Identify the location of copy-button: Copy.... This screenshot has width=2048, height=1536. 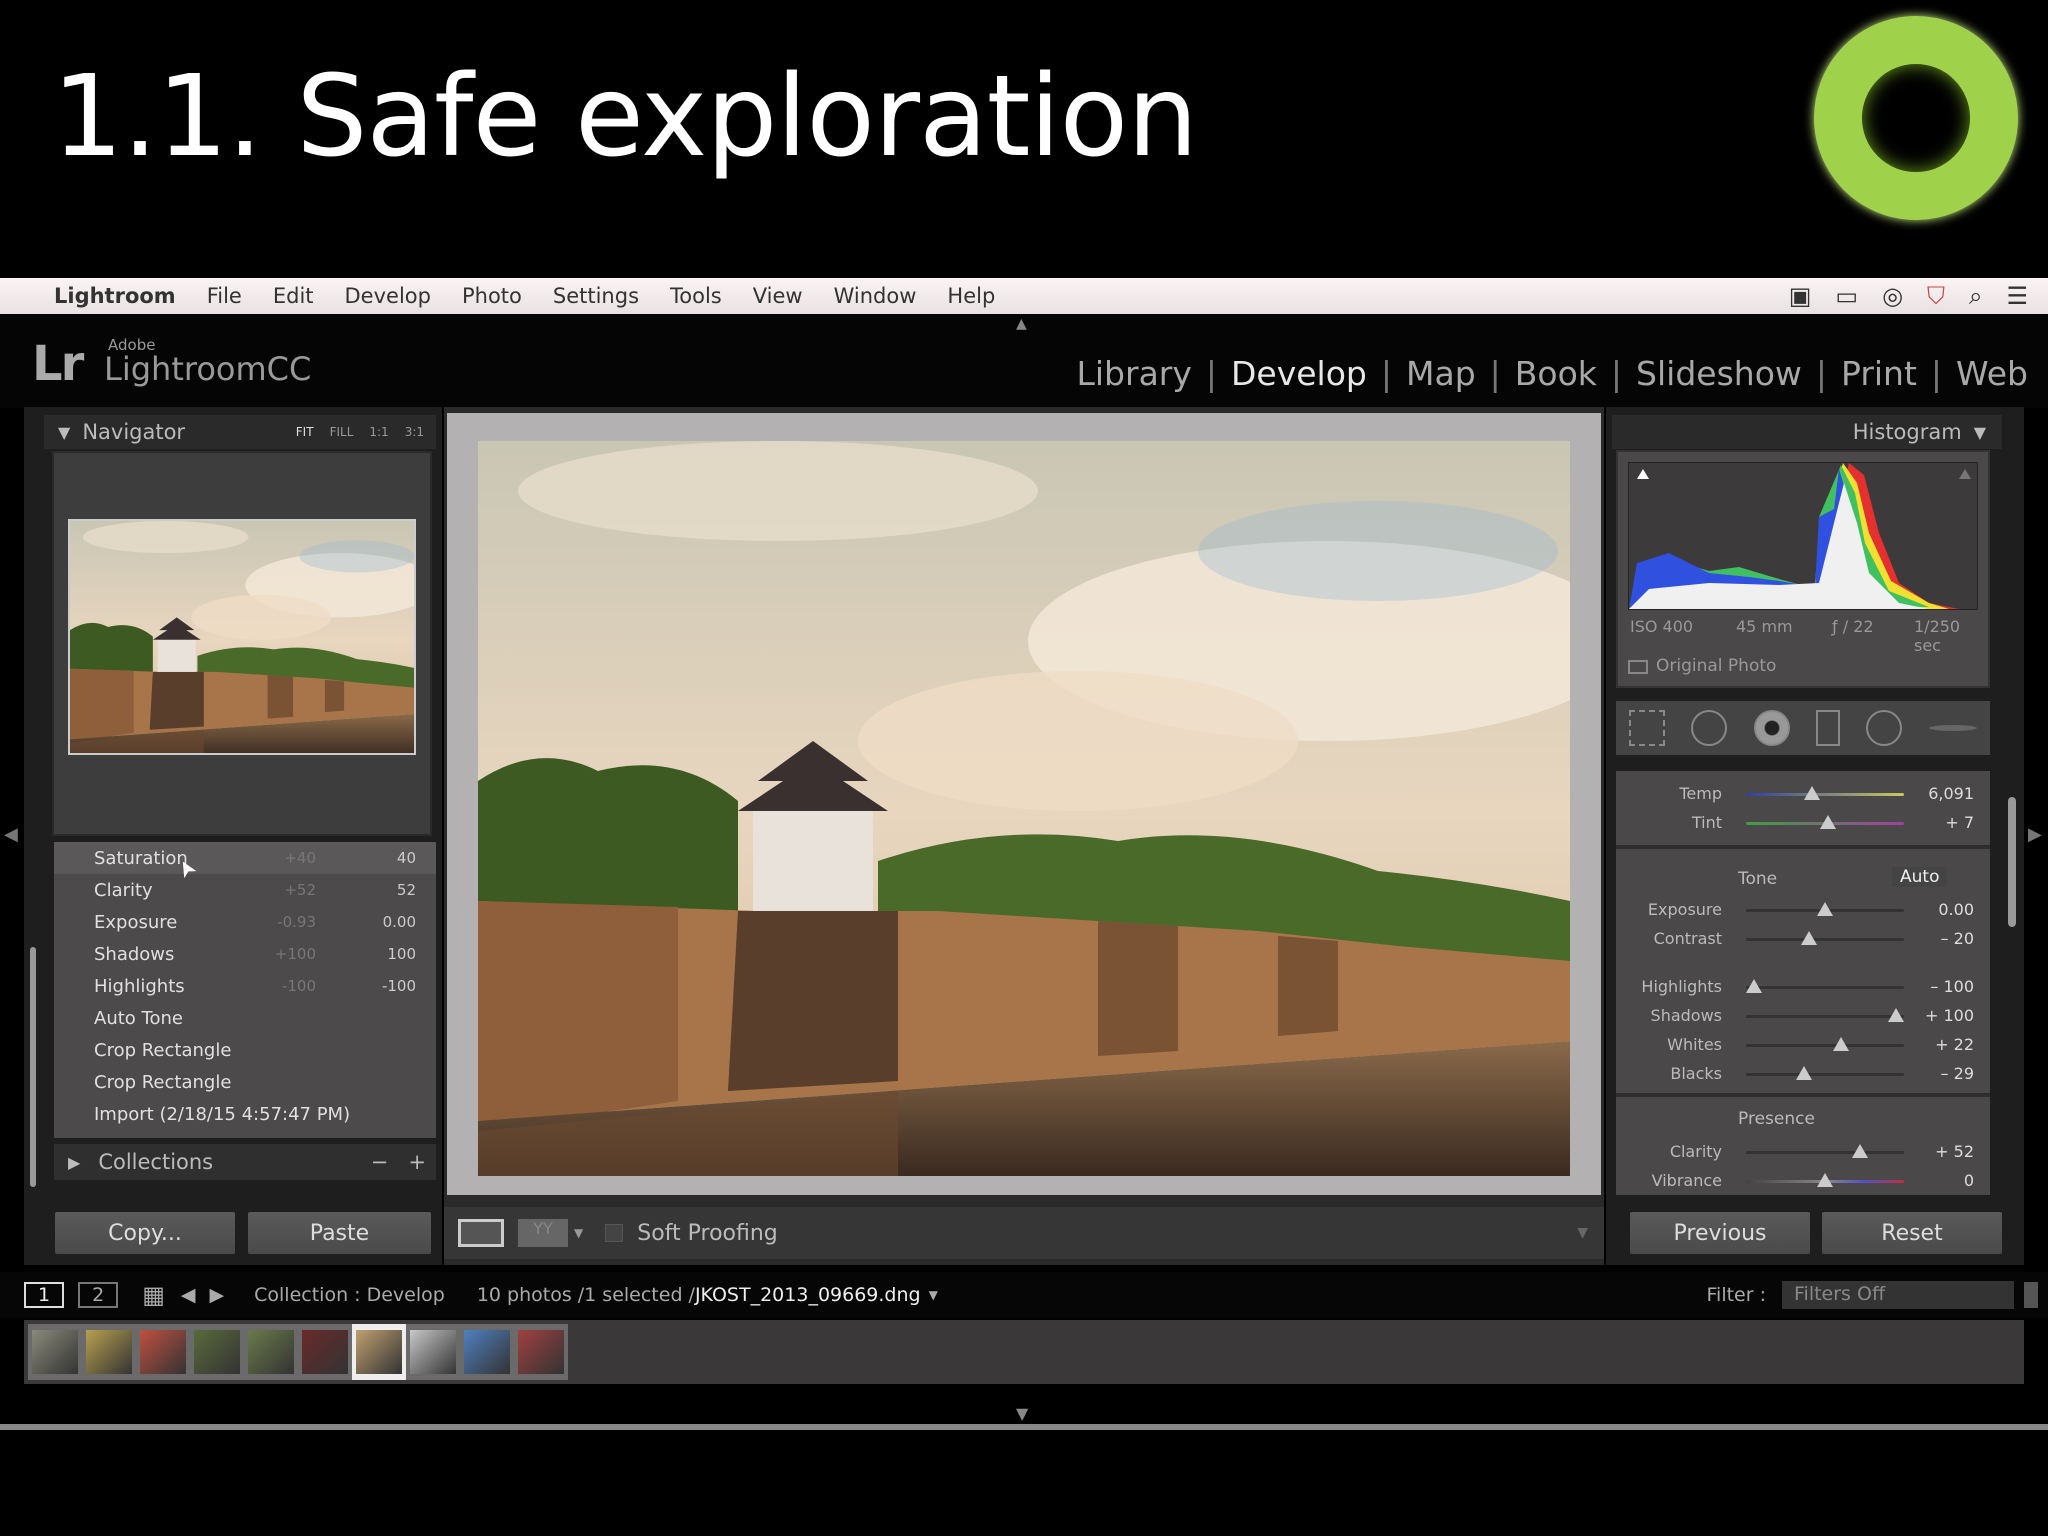
(145, 1233).